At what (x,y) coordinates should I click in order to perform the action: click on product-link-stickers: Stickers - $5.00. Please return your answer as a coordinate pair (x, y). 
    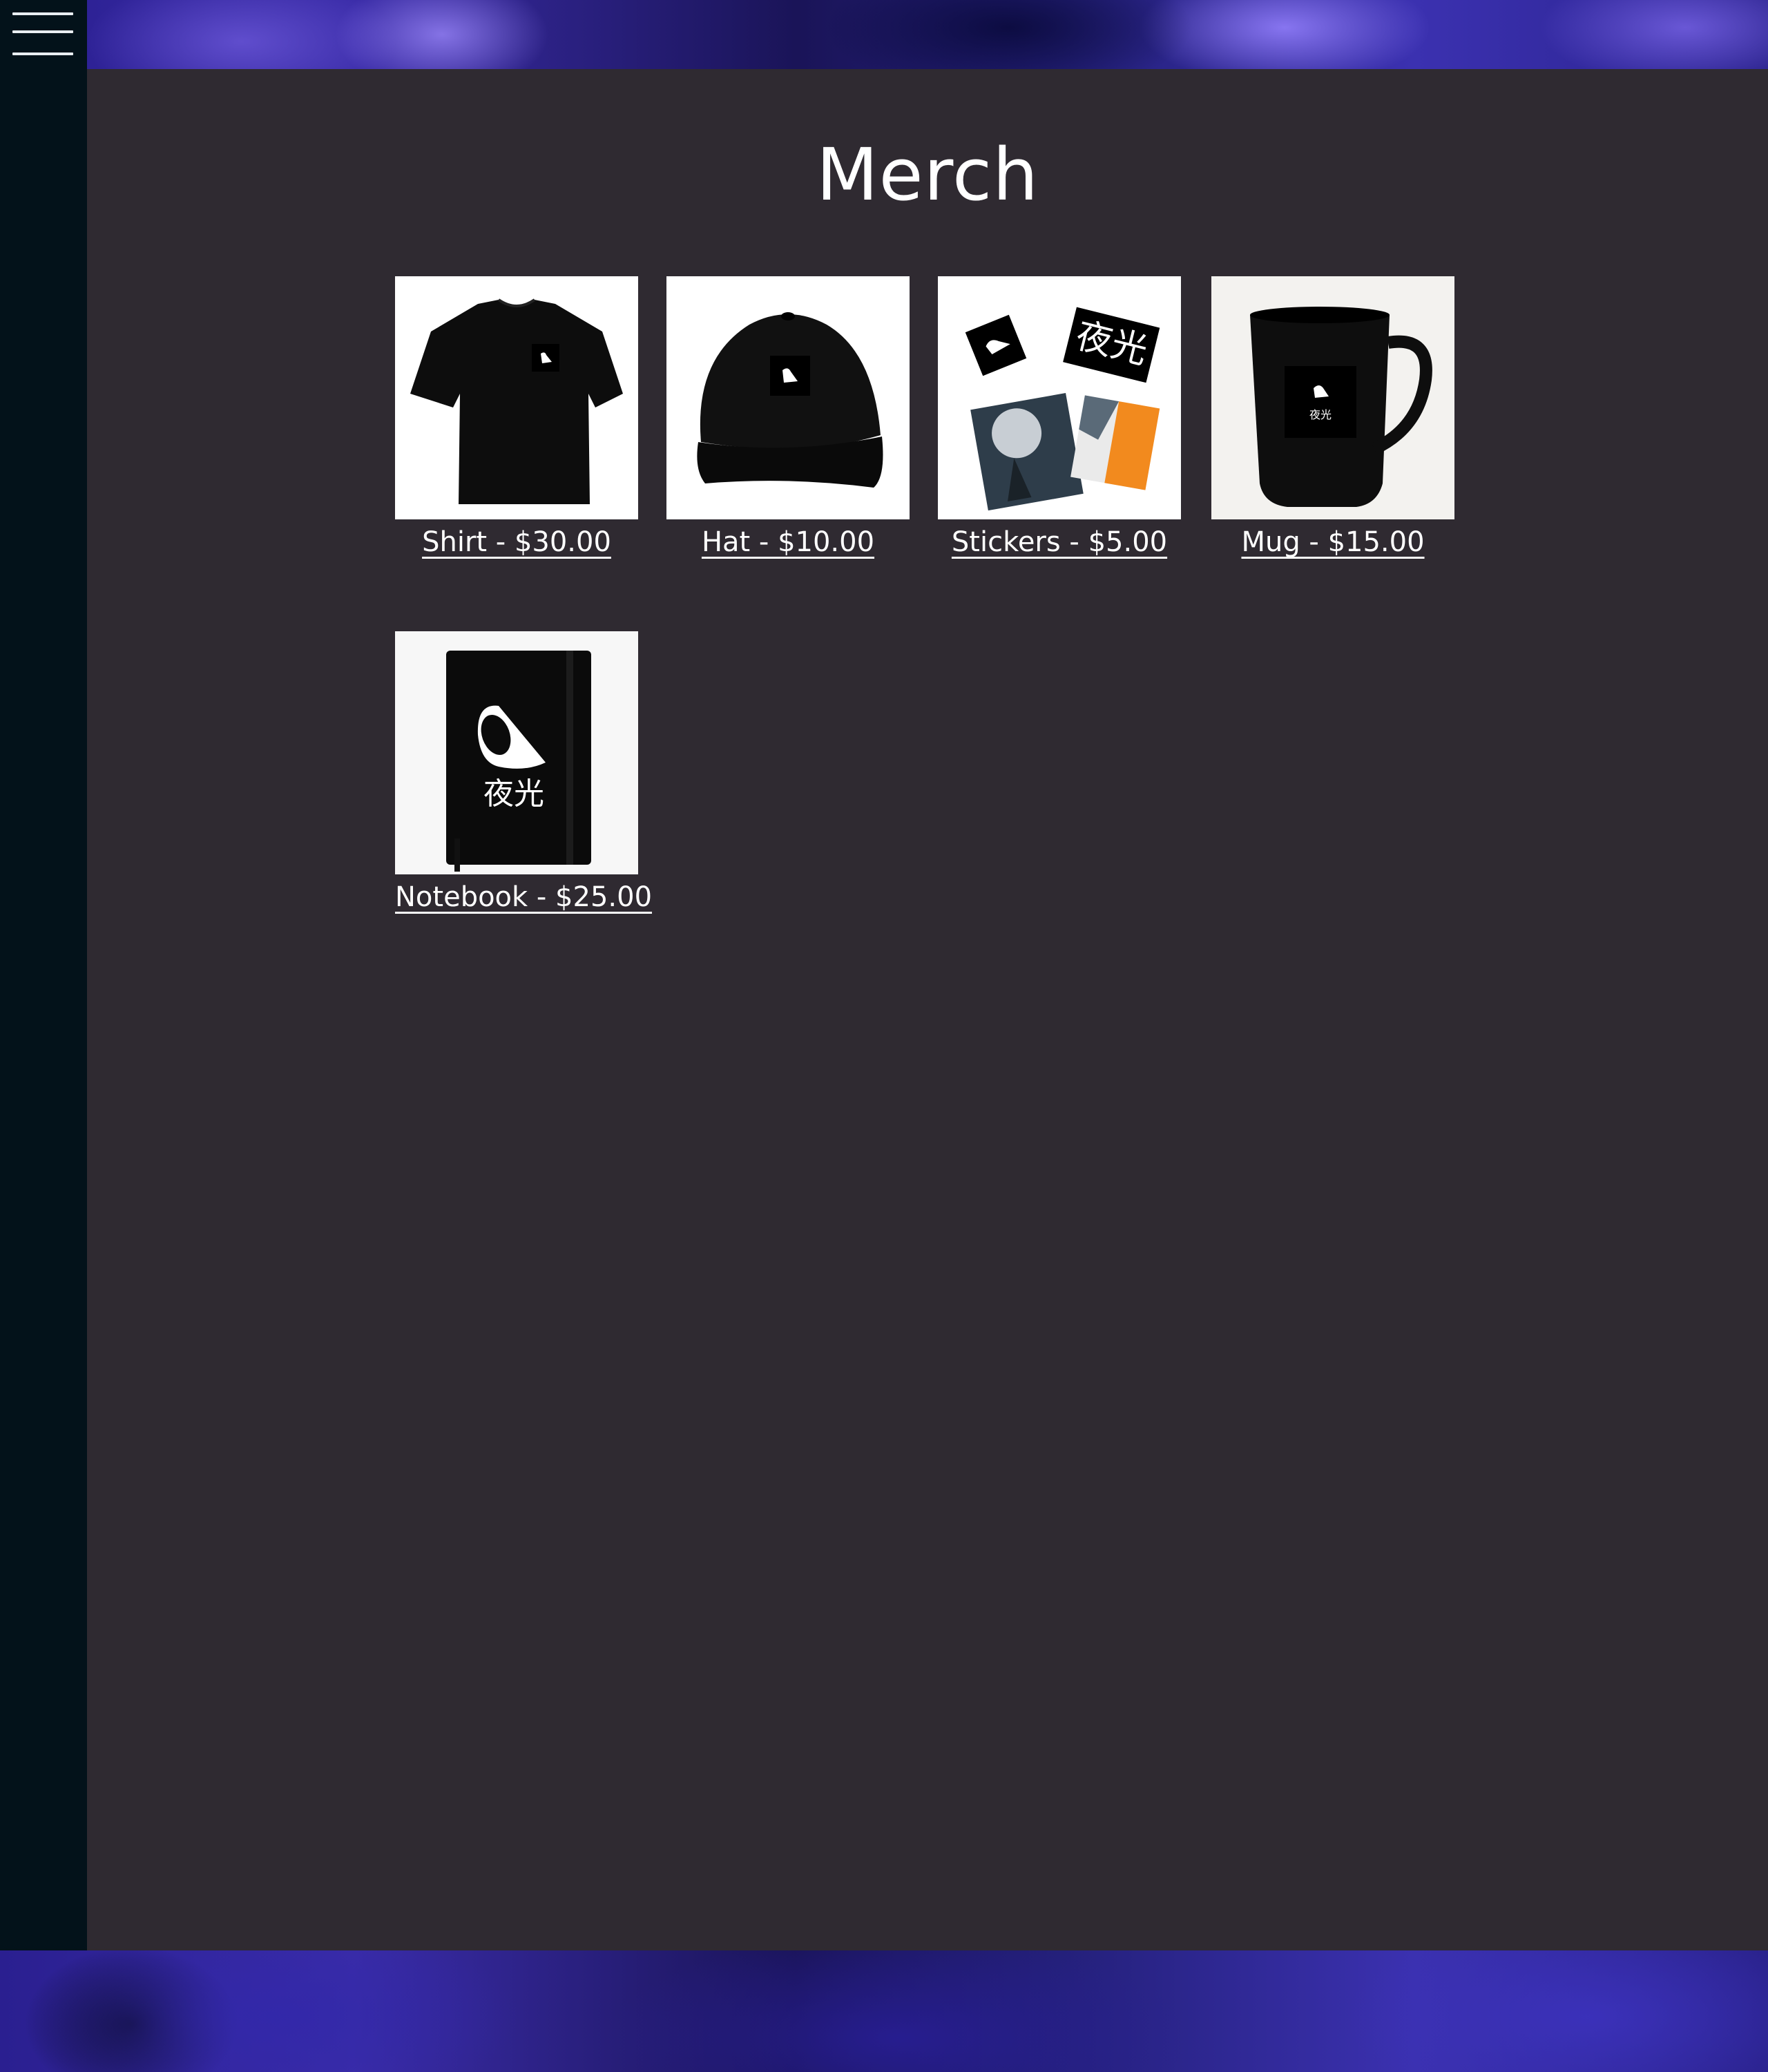
    Looking at the image, I should click on (1059, 542).